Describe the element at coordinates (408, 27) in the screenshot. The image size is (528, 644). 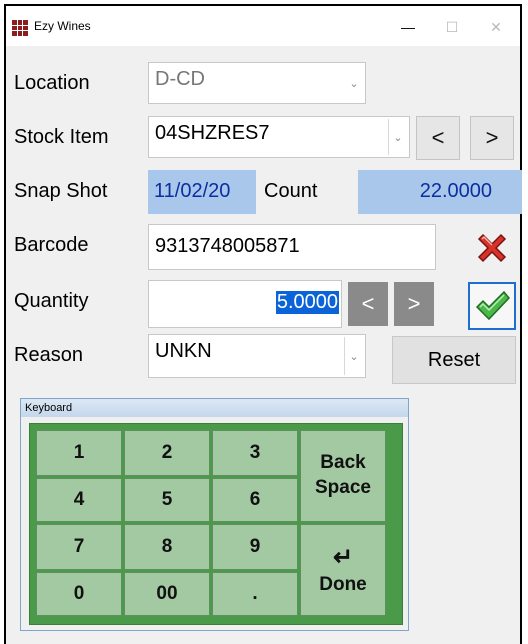
I see `minimize-button: —` at that location.